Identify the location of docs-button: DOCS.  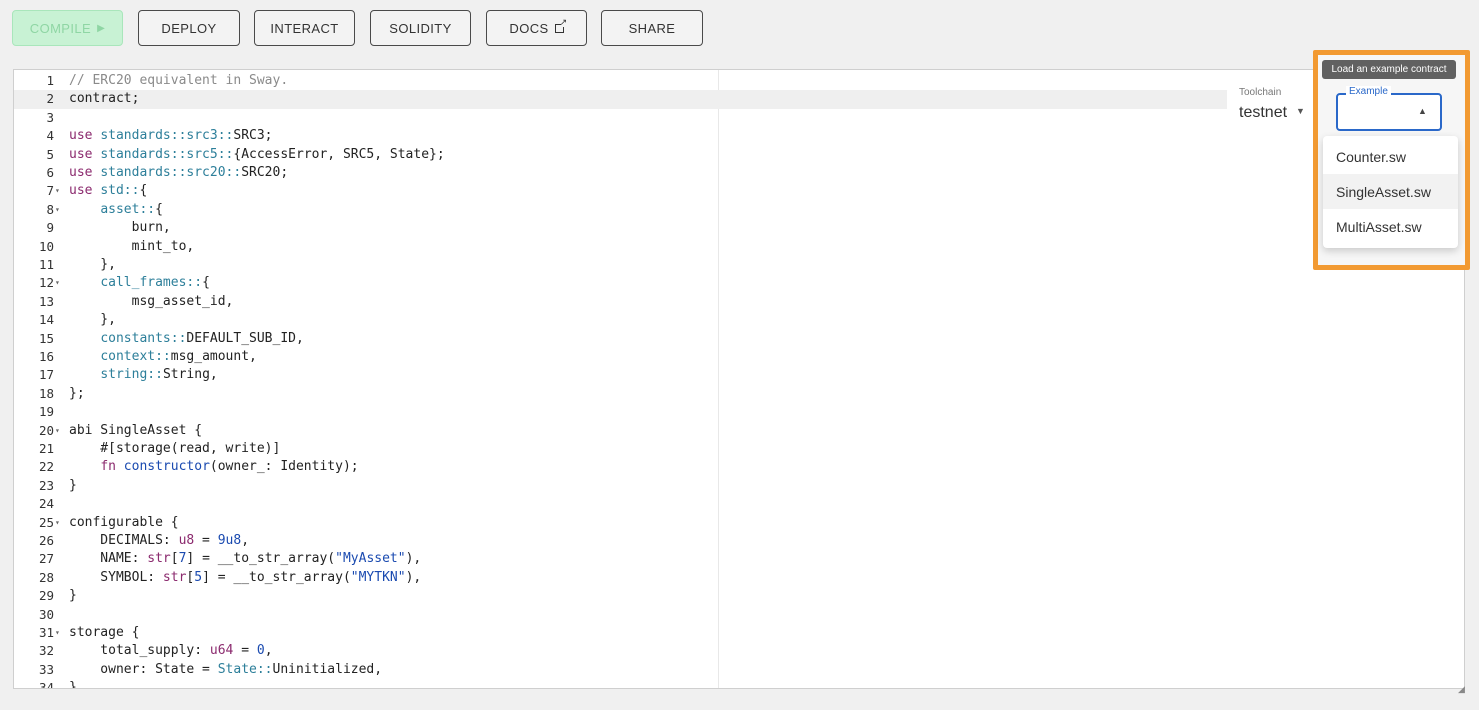
(536, 28).